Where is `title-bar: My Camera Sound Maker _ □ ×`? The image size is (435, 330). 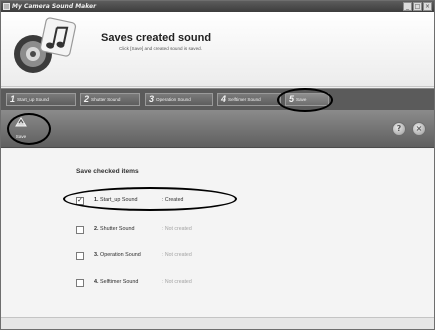
title-bar: My Camera Sound Maker _ □ × is located at coordinates (217, 6).